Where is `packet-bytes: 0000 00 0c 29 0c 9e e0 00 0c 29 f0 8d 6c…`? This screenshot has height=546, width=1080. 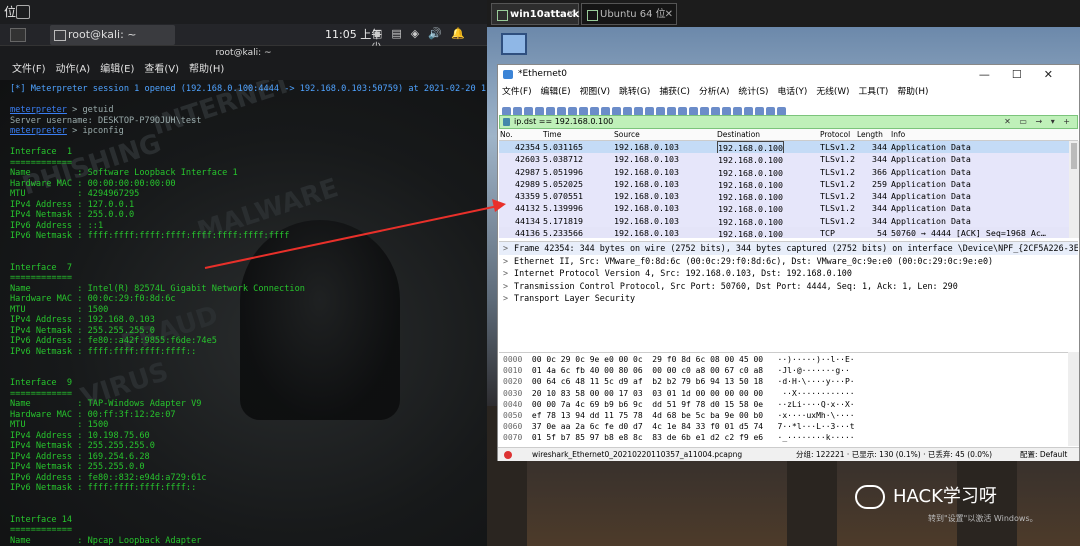 packet-bytes: 0000 00 0c 29 0c 9e e0 00 0c 29 f0 8d 6c… is located at coordinates (783, 399).